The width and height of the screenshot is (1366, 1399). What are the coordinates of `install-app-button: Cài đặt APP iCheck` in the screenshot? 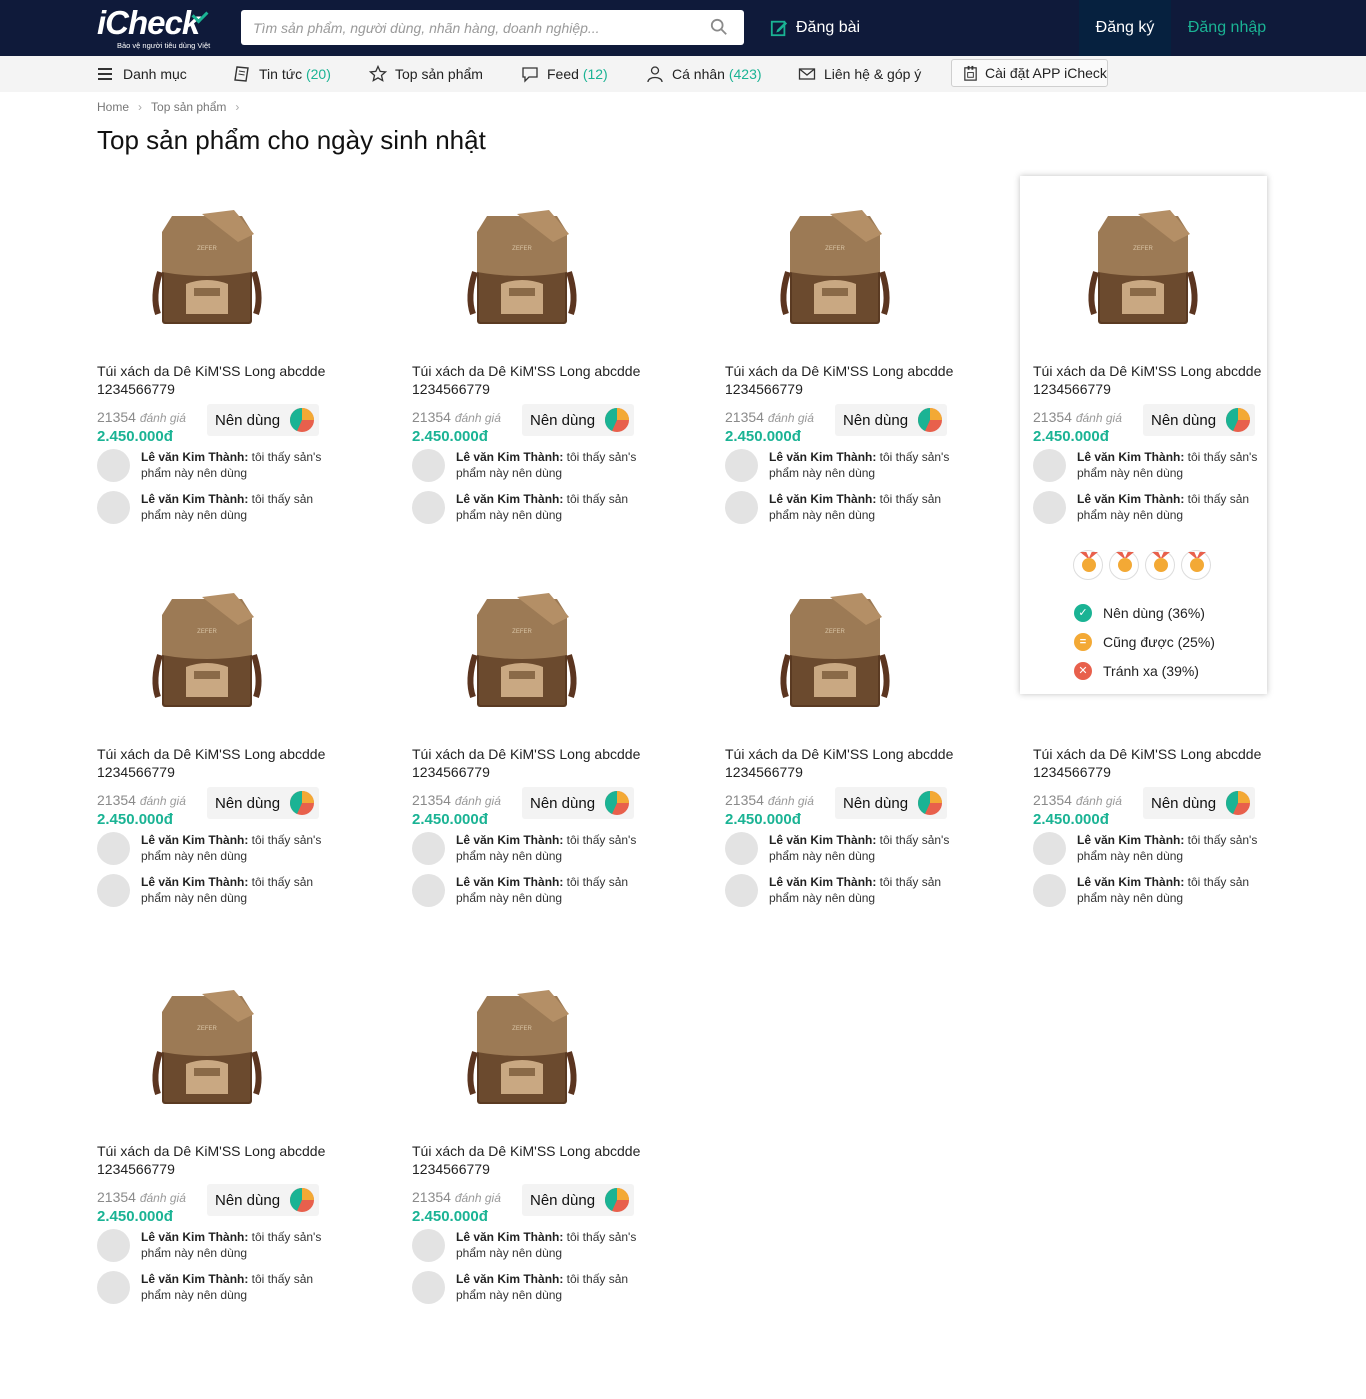 It's located at (1029, 73).